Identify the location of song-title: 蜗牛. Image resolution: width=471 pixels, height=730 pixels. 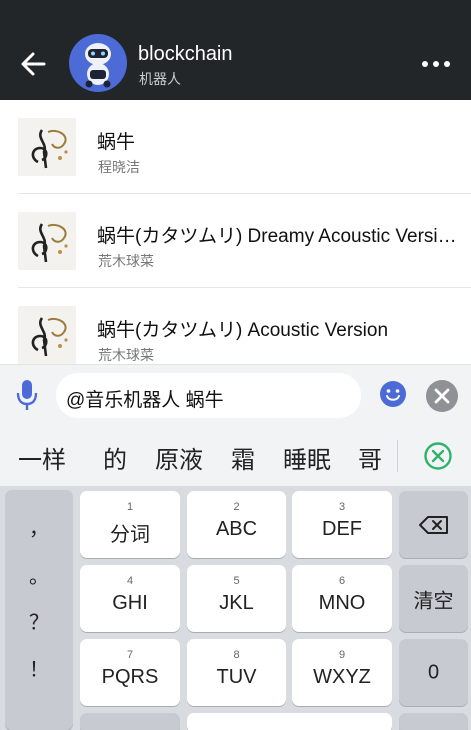
(116, 142).